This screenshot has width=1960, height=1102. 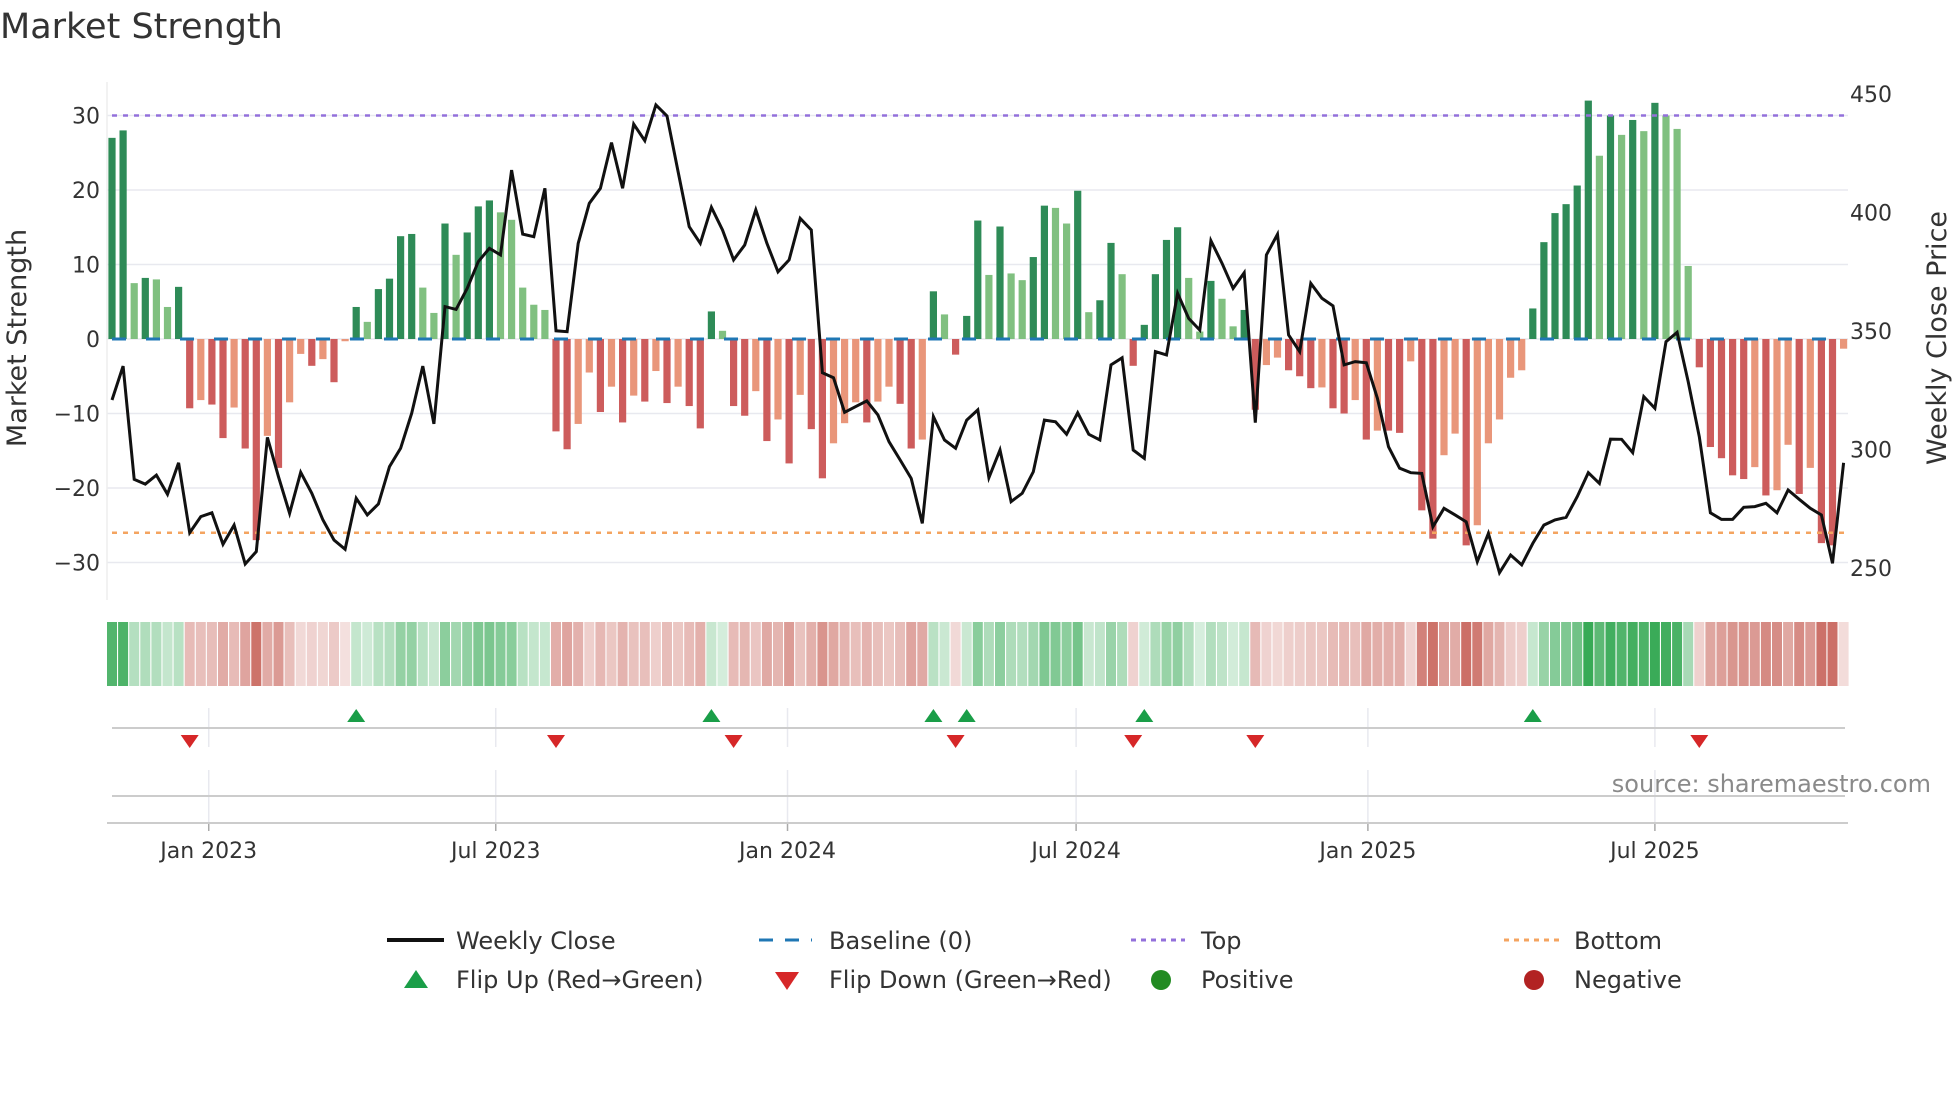 I want to click on y2-tick-label: 250, so click(x=1871, y=569).